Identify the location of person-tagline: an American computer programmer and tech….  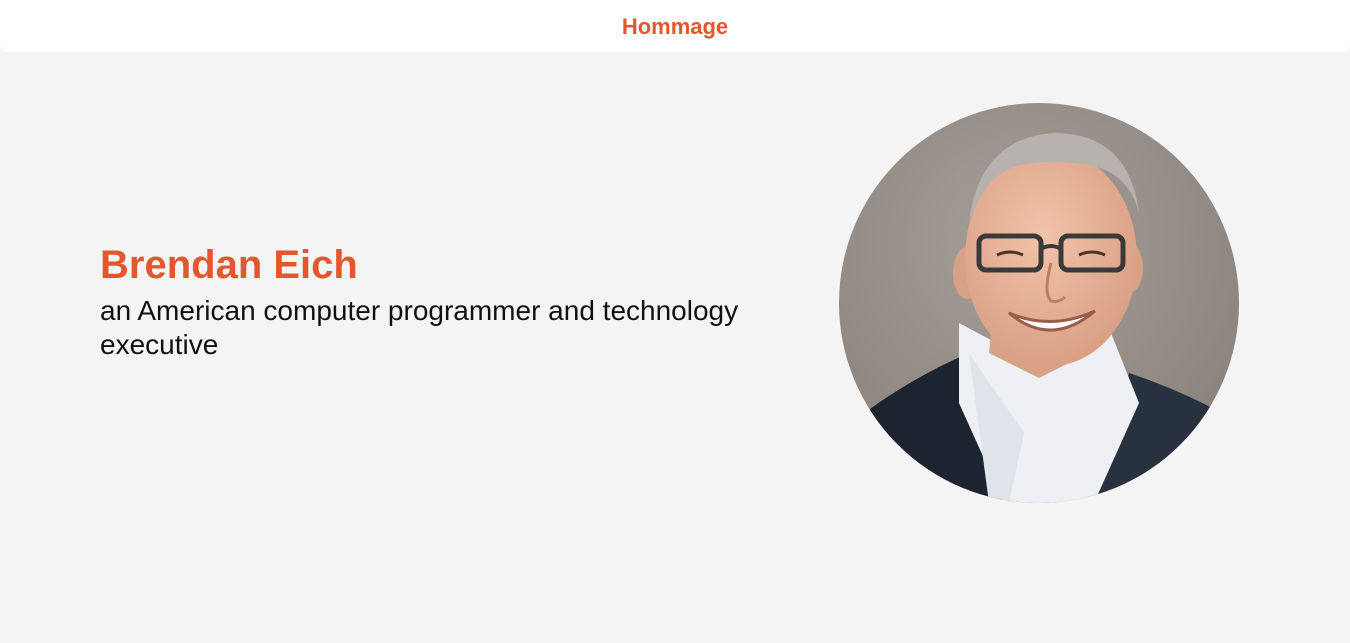
(419, 327).